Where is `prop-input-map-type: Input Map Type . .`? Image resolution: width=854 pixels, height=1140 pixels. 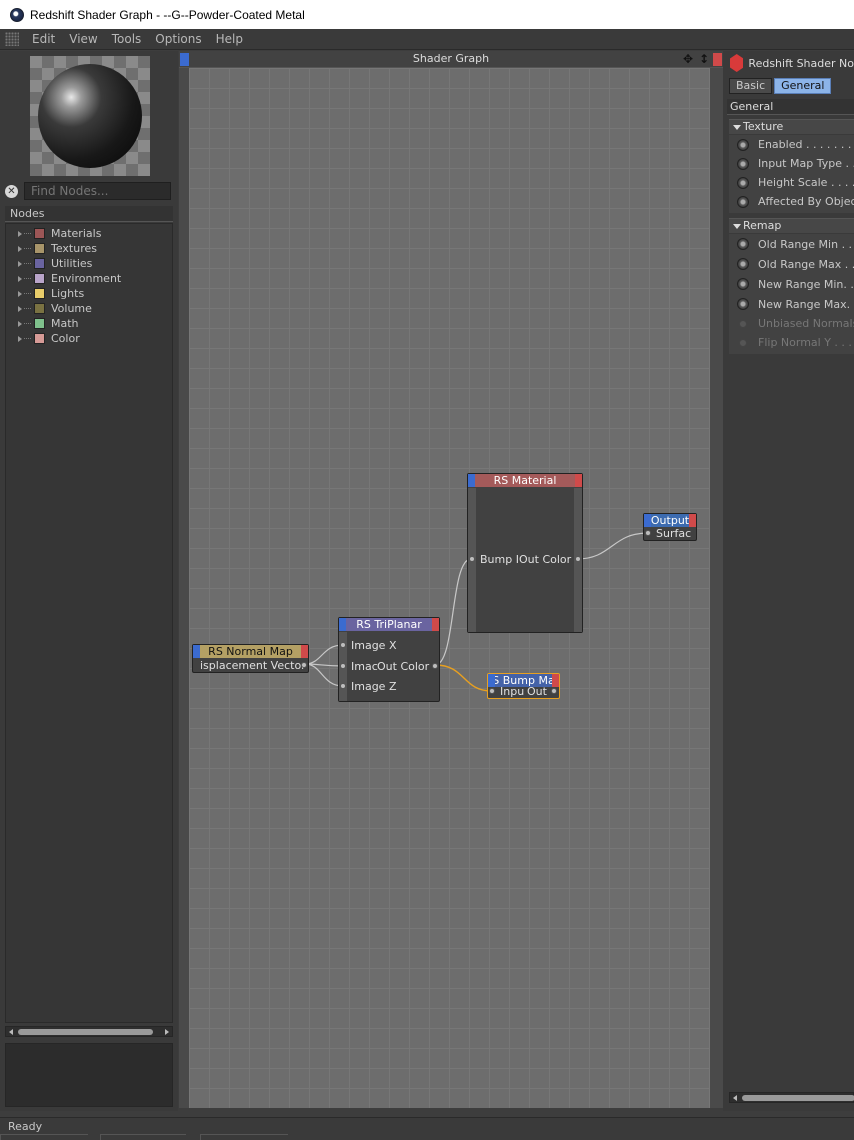
prop-input-map-type: Input Map Type . . is located at coordinates (791, 163).